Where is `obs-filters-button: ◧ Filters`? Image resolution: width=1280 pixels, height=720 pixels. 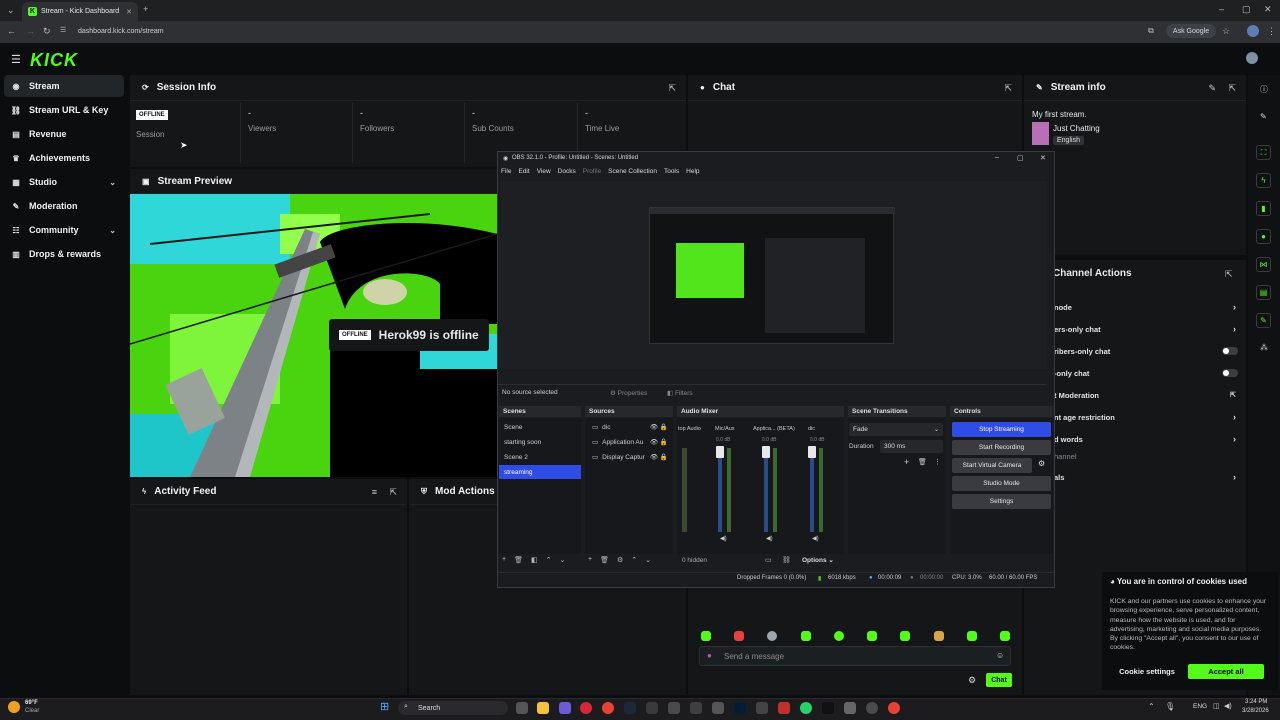
obs-filters-button: ◧ Filters is located at coordinates (680, 393).